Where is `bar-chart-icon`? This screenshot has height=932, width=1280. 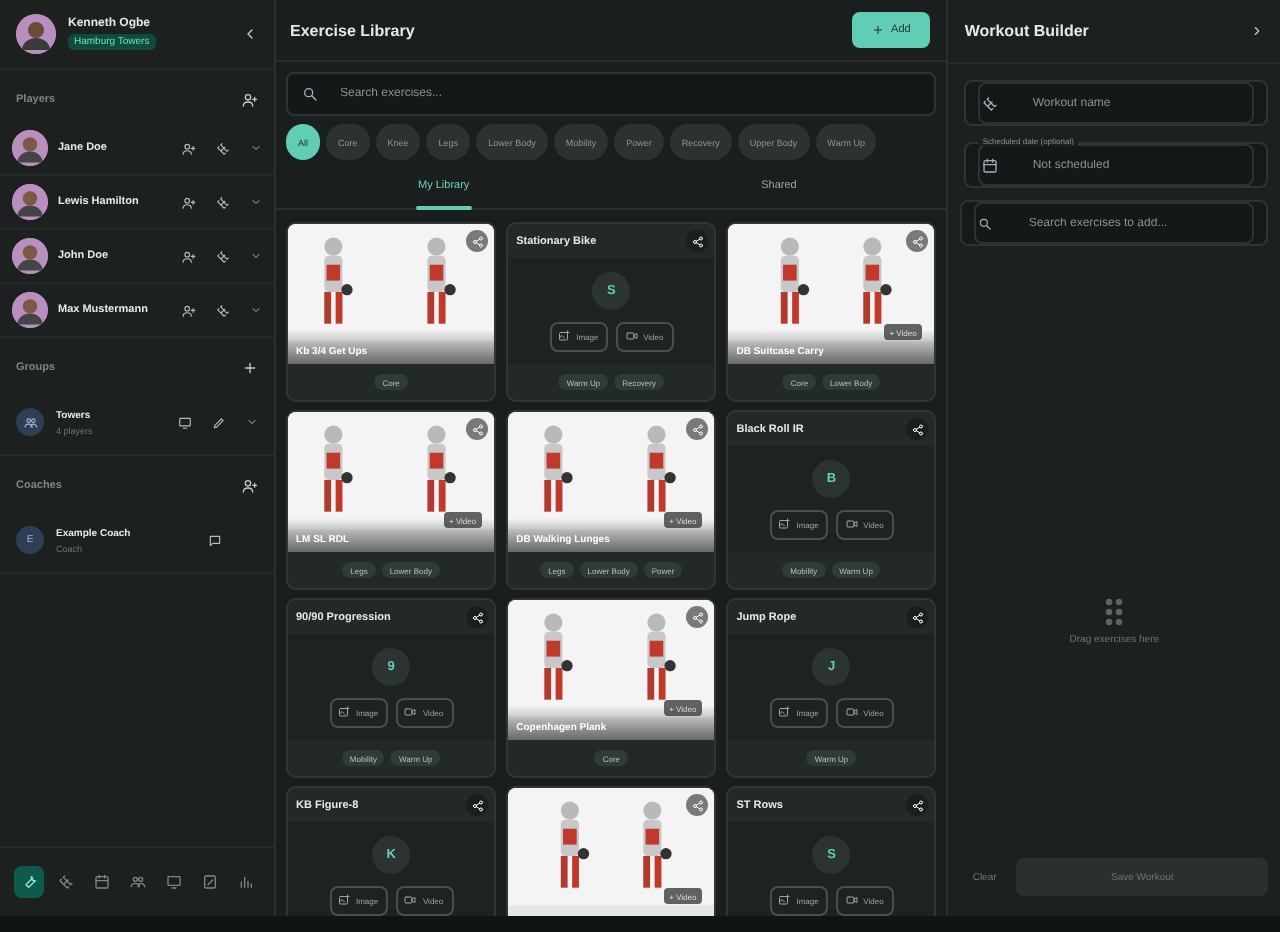
bar-chart-icon is located at coordinates (245, 882).